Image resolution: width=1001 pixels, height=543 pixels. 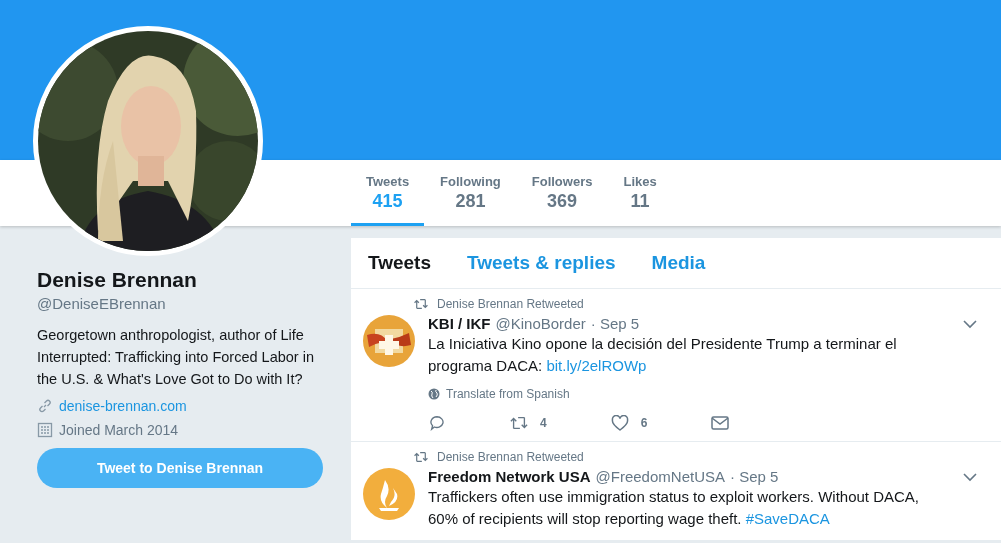 I want to click on author-name: KBI / IKF, so click(x=459, y=323).